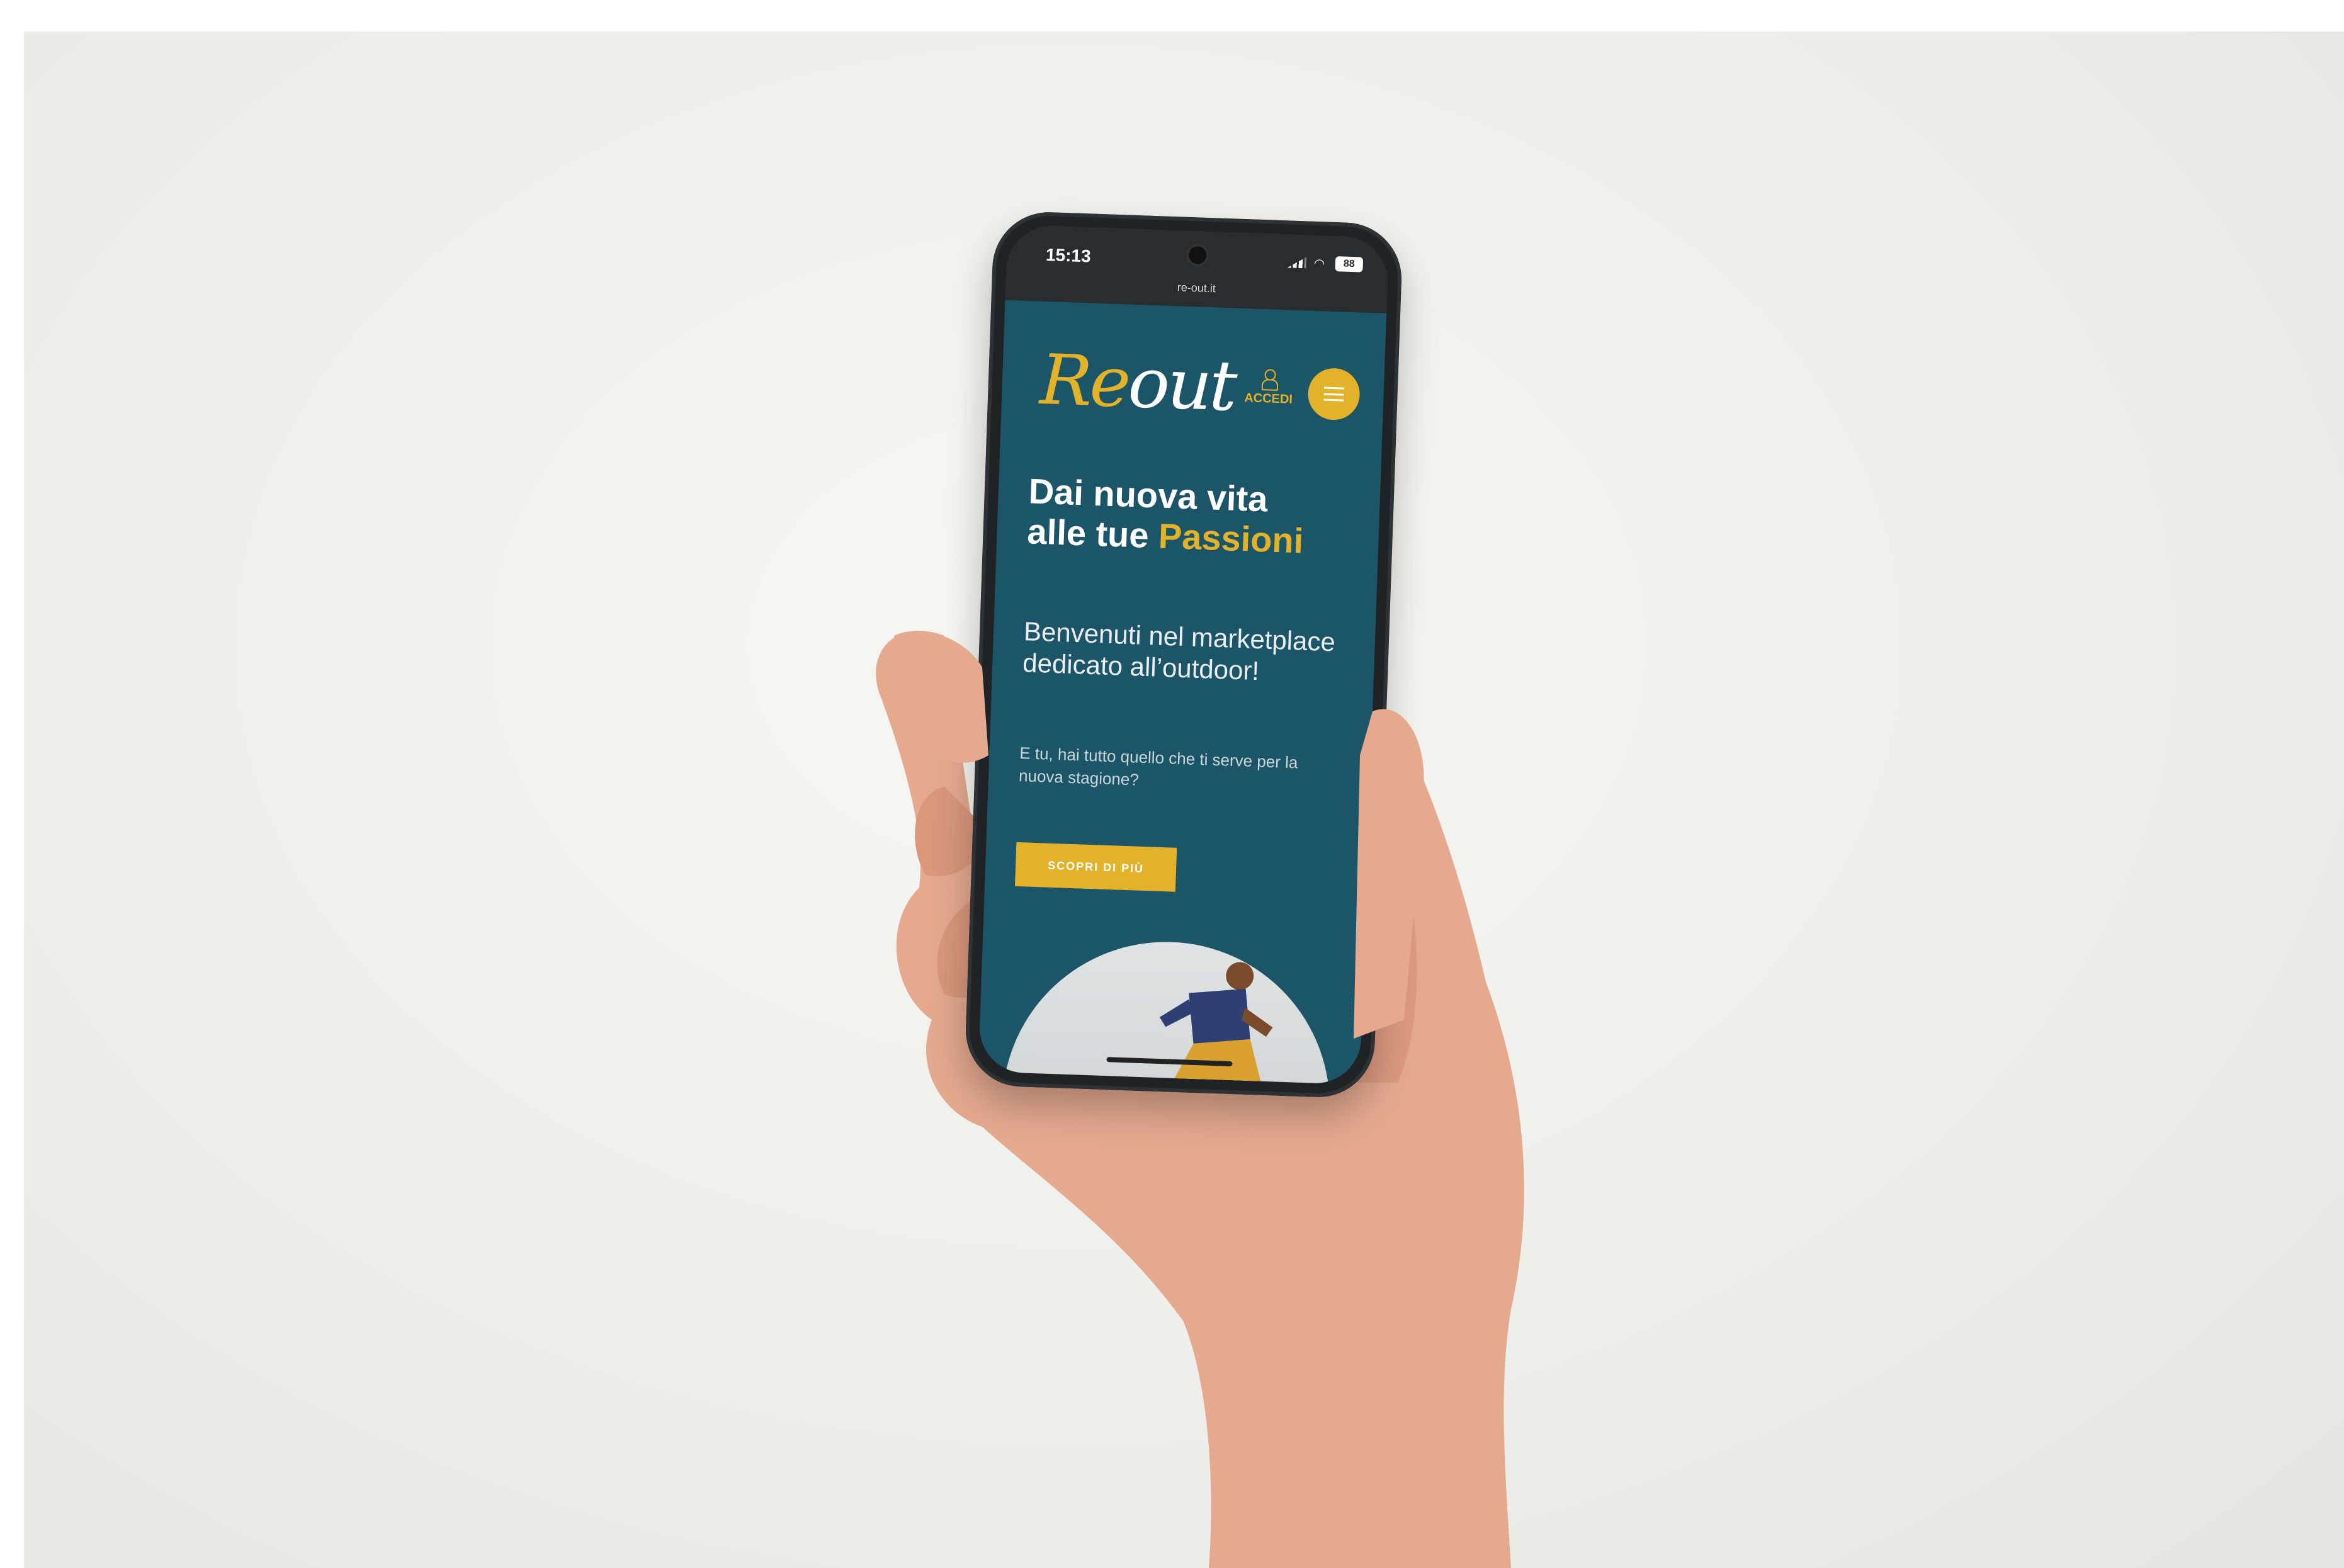 Image resolution: width=2344 pixels, height=1568 pixels. What do you see at coordinates (1349, 264) in the screenshot?
I see `battery-icon: 88` at bounding box center [1349, 264].